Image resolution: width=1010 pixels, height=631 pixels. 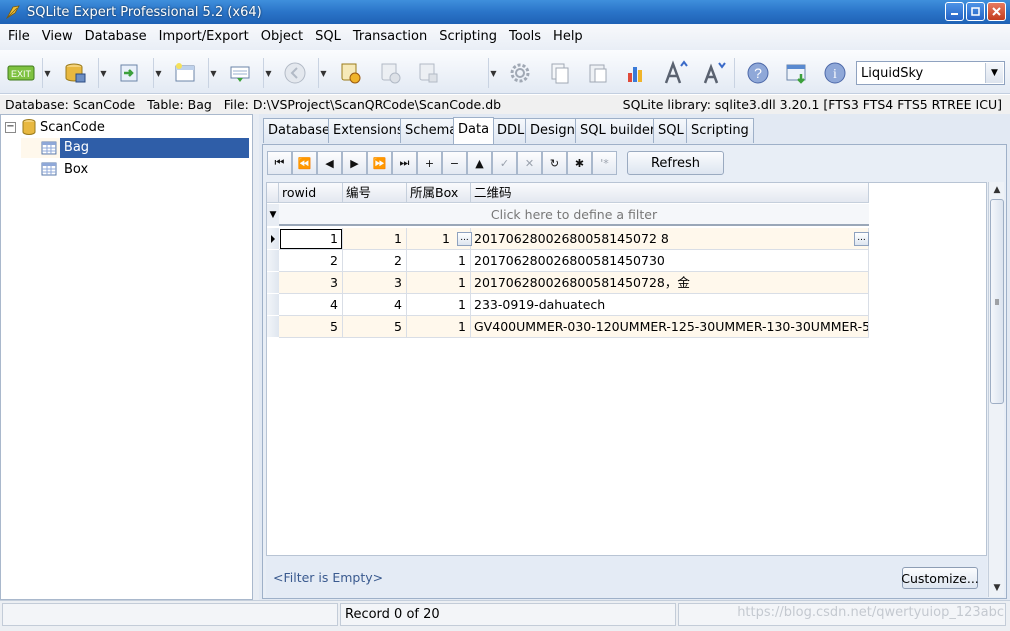 I want to click on prior-record-button: ◀, so click(x=329, y=163).